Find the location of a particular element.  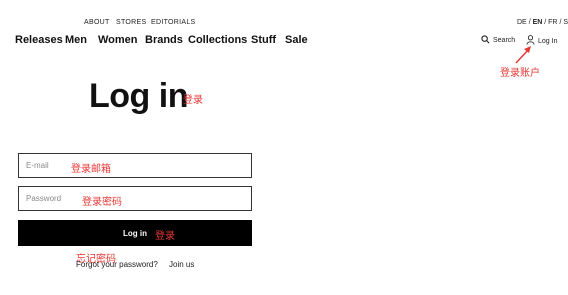

button-annotation: 登录 is located at coordinates (165, 236).